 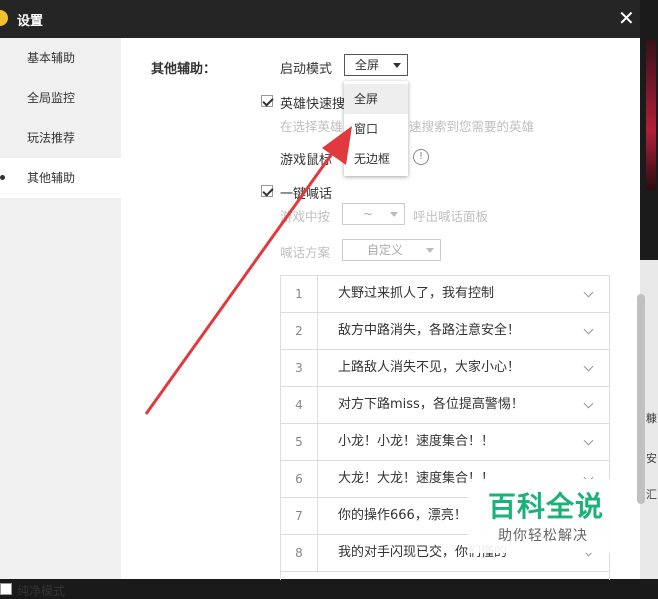 What do you see at coordinates (51, 138) in the screenshot?
I see `sidebar-item-label: 玩法推荐` at bounding box center [51, 138].